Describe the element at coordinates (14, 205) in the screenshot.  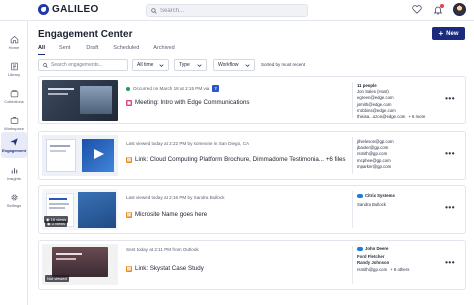
I see `sidebar-item-label: Settings` at that location.